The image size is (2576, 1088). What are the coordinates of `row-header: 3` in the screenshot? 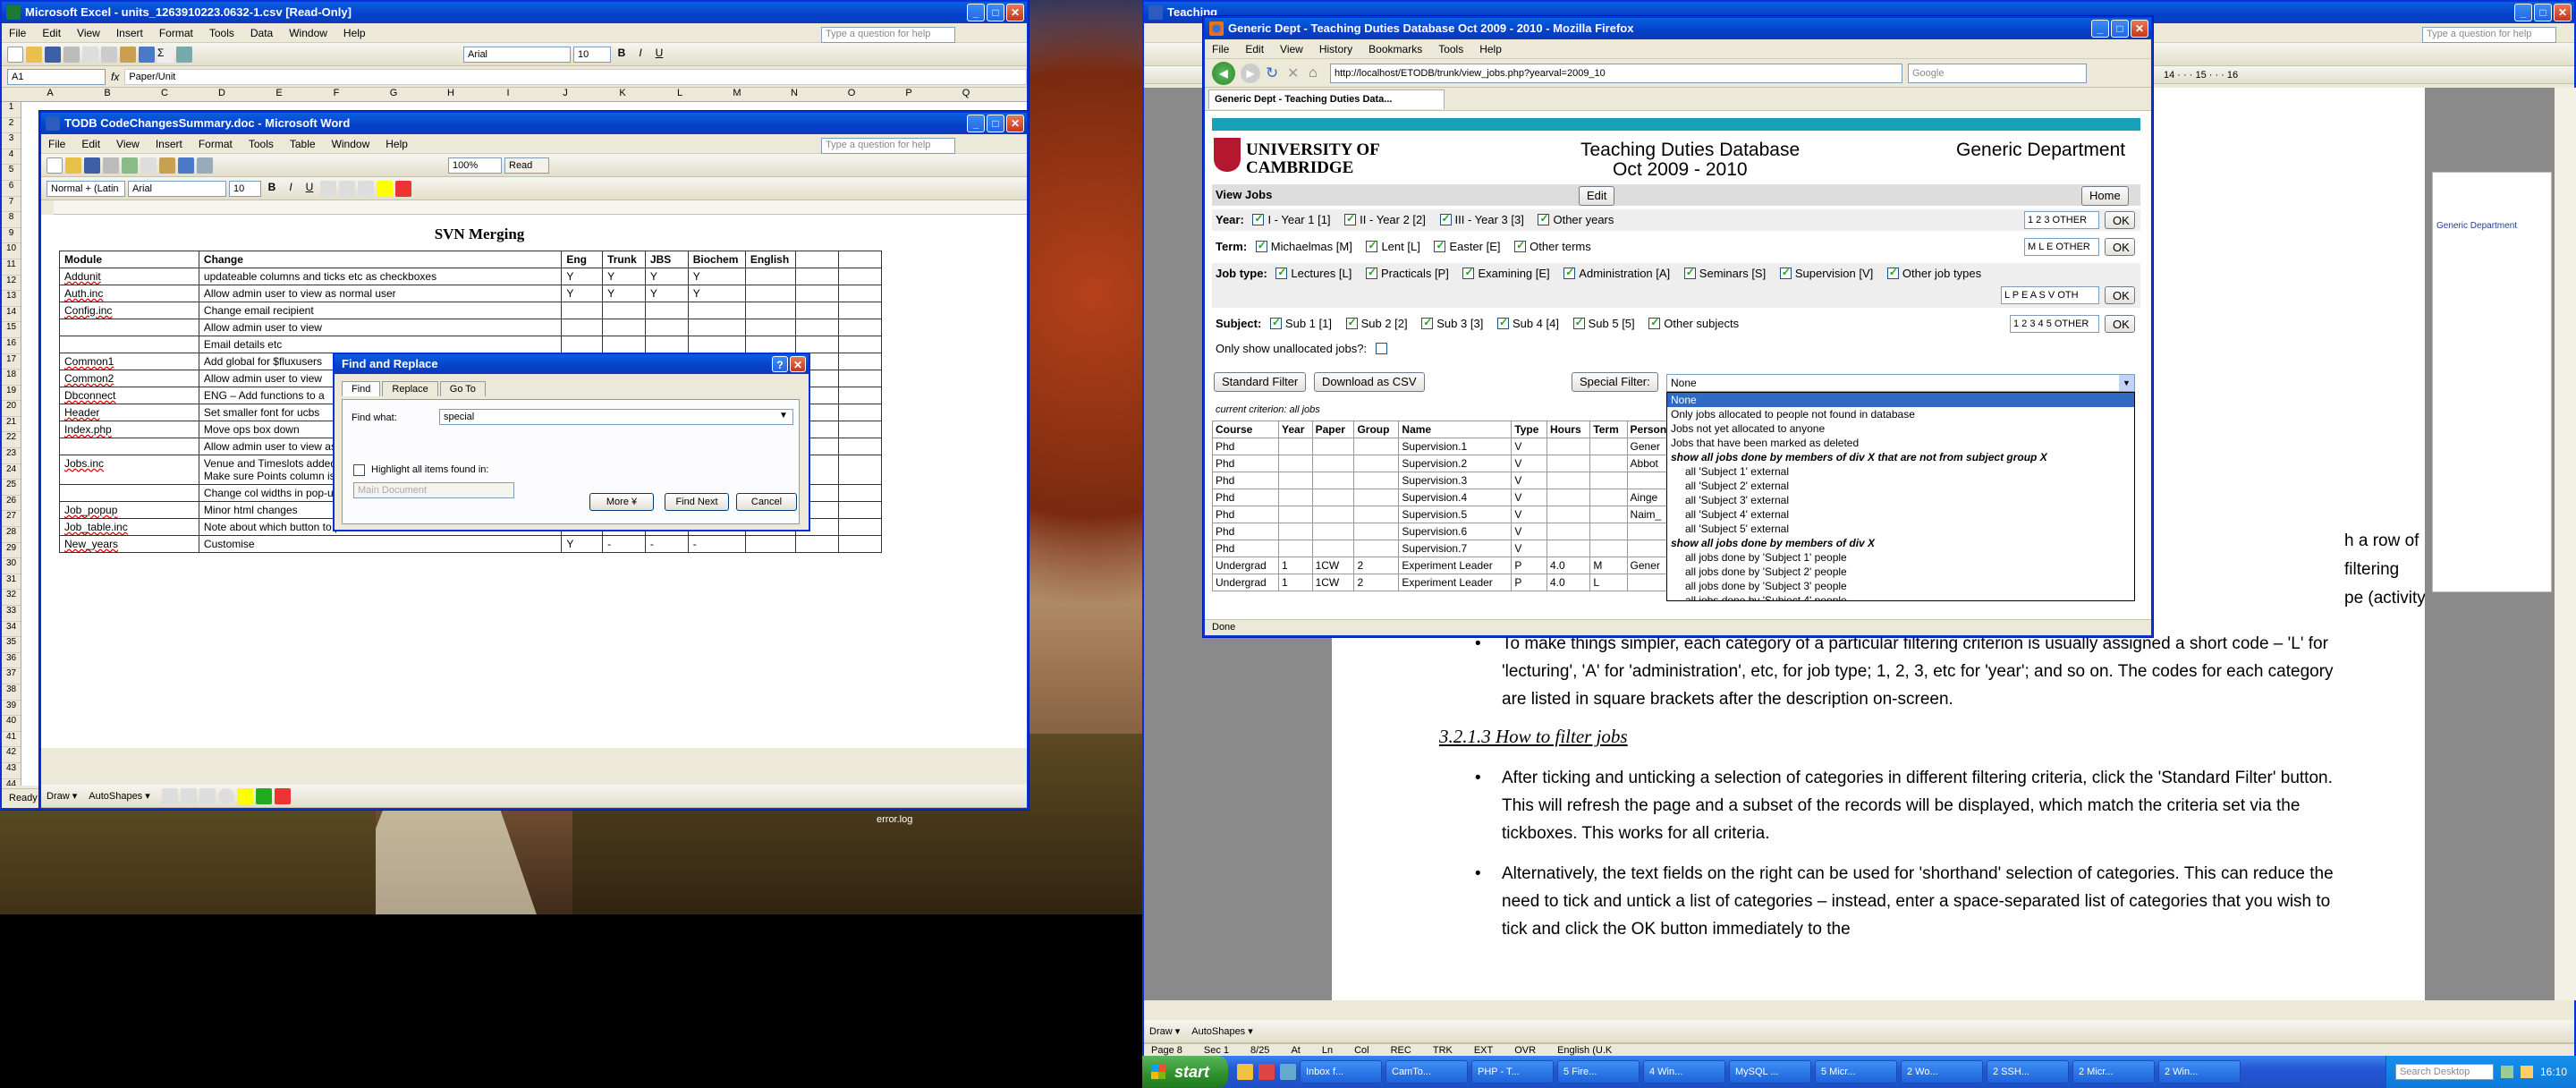 It's located at (11, 141).